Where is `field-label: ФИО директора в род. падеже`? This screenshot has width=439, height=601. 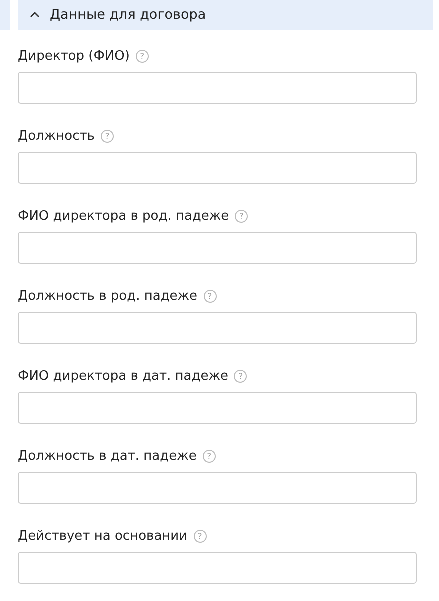
field-label: ФИО директора в род. падеже is located at coordinates (124, 216).